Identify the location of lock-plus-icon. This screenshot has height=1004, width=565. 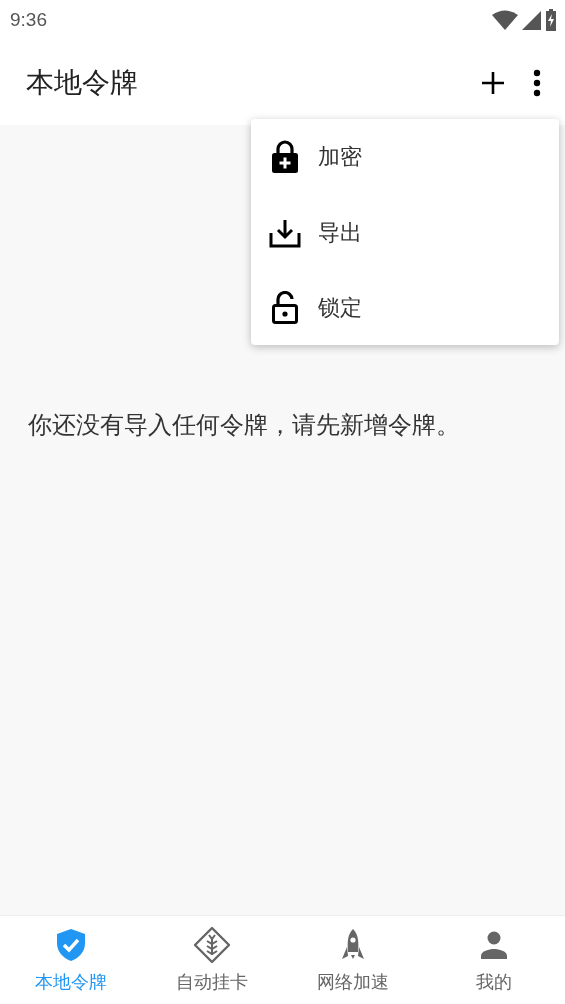
(285, 157).